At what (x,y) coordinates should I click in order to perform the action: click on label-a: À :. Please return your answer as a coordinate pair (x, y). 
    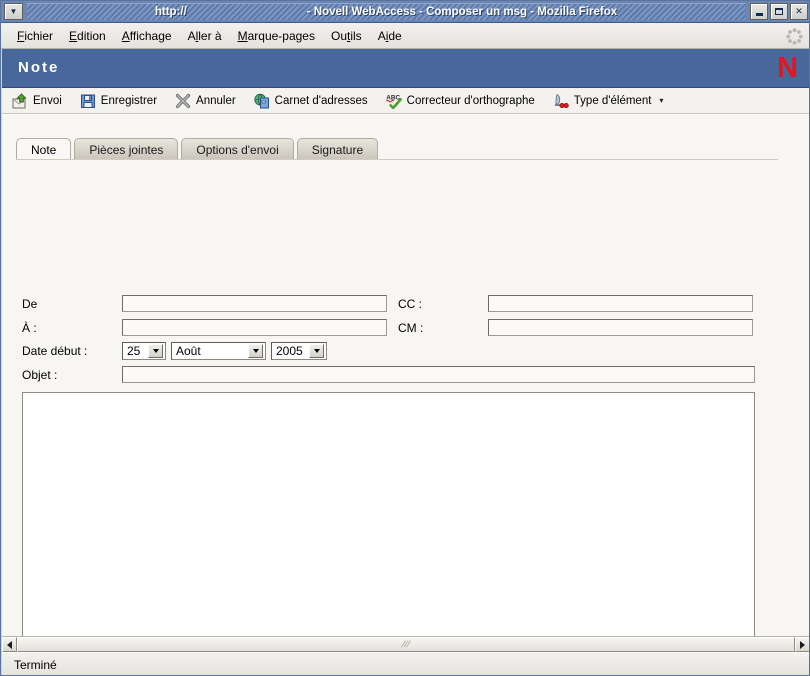
    Looking at the image, I should click on (29, 327).